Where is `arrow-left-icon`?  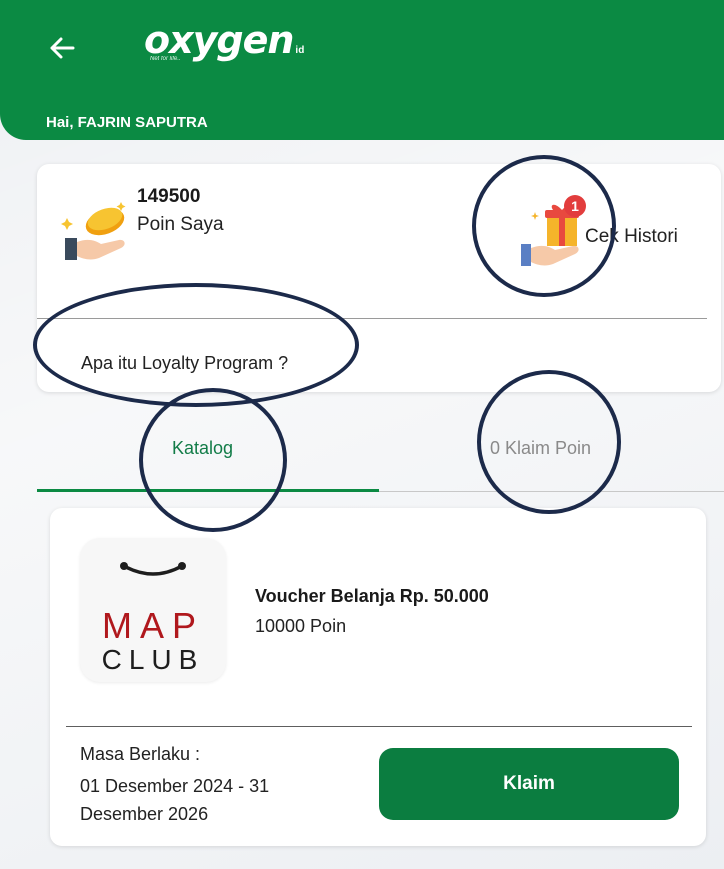 arrow-left-icon is located at coordinates (62, 48).